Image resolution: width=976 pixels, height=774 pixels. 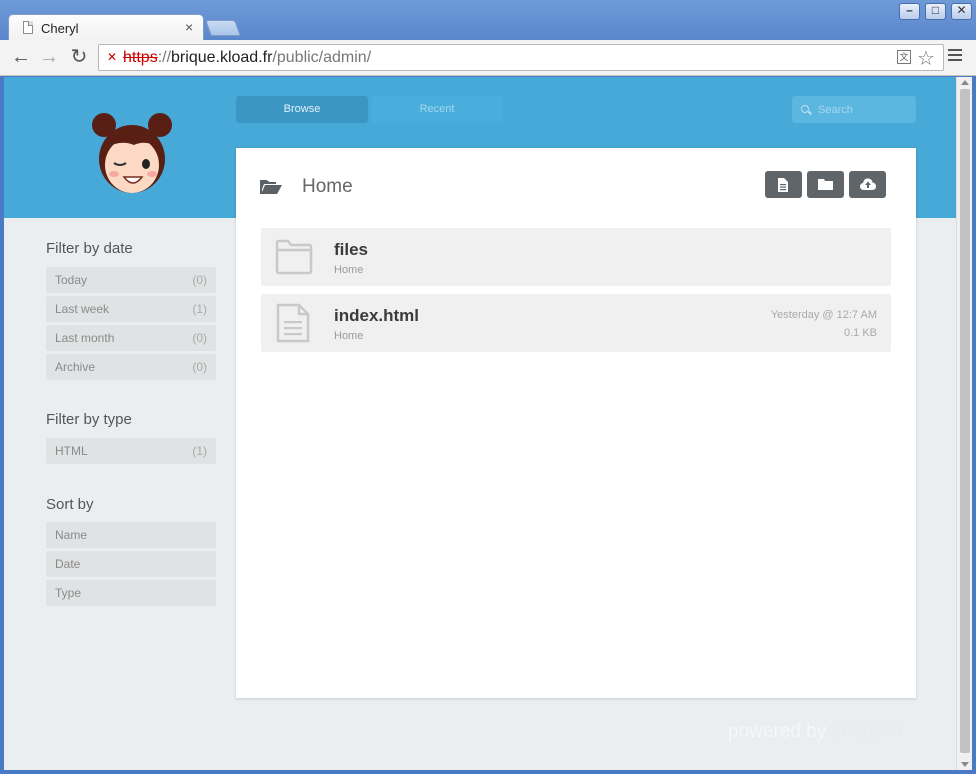 I want to click on search-box, so click(x=854, y=109).